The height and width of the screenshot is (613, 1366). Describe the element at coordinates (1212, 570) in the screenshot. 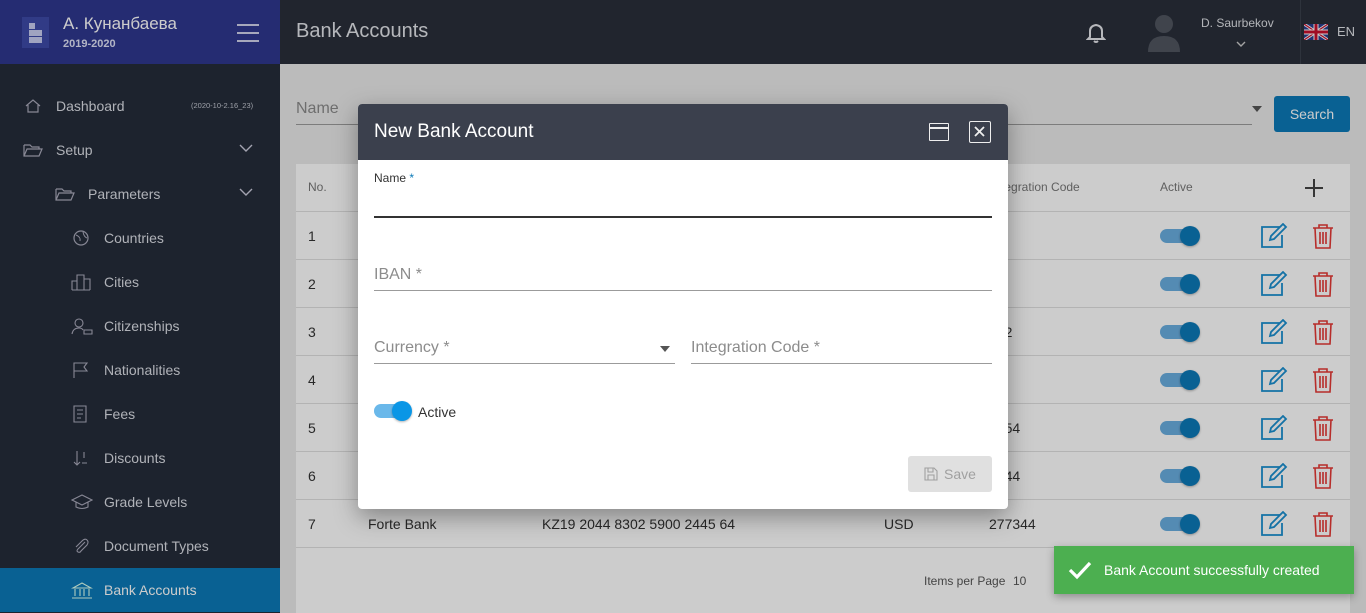

I see `toast-message: Bank Account successfully created` at that location.